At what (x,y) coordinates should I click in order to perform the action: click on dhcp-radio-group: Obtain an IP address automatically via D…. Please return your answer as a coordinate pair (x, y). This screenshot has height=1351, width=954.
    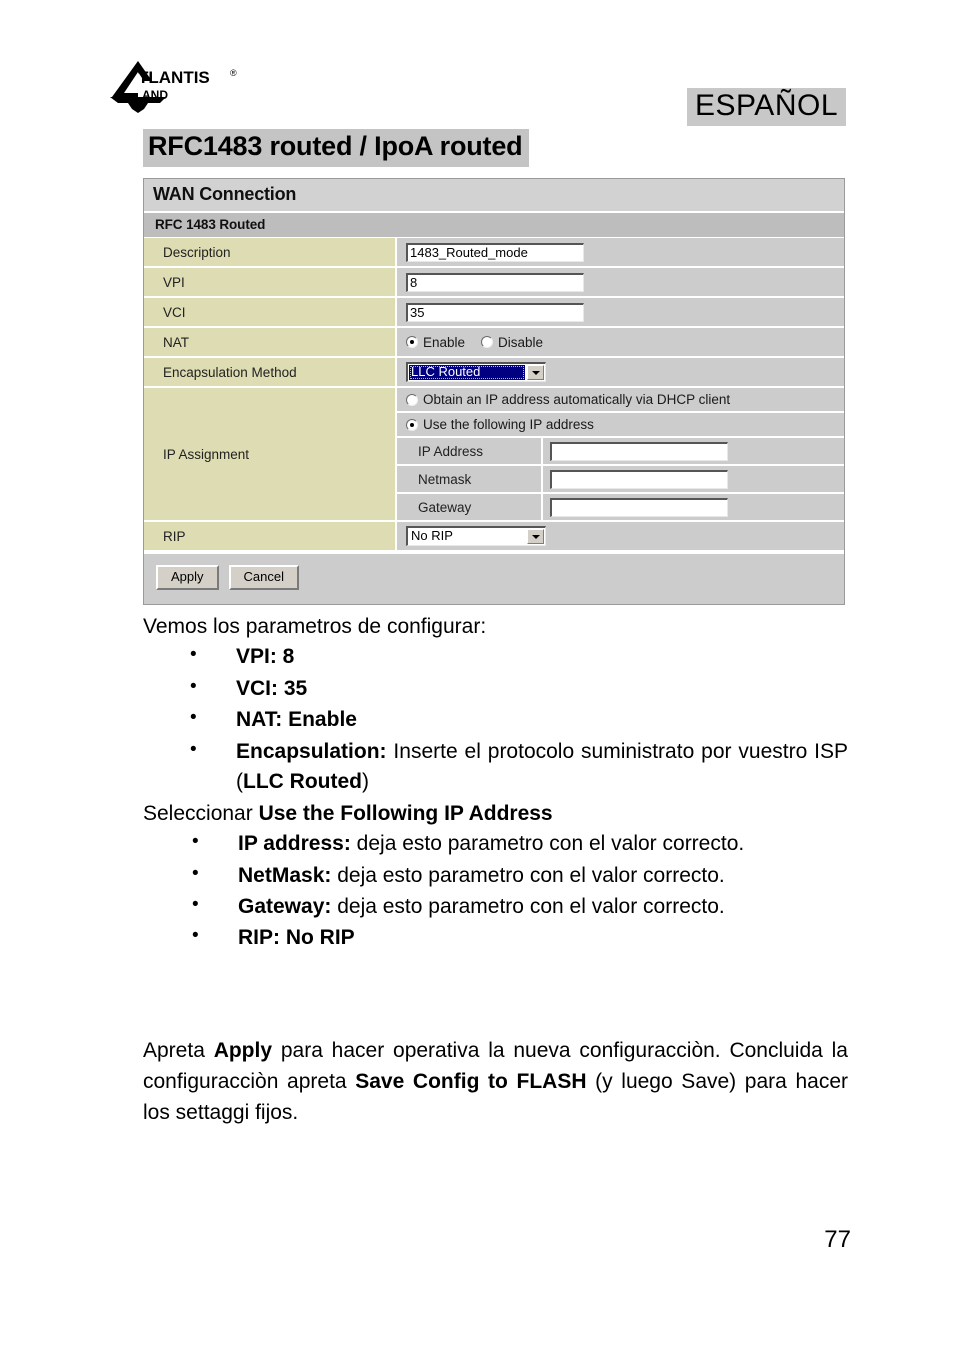
    Looking at the image, I should click on (568, 399).